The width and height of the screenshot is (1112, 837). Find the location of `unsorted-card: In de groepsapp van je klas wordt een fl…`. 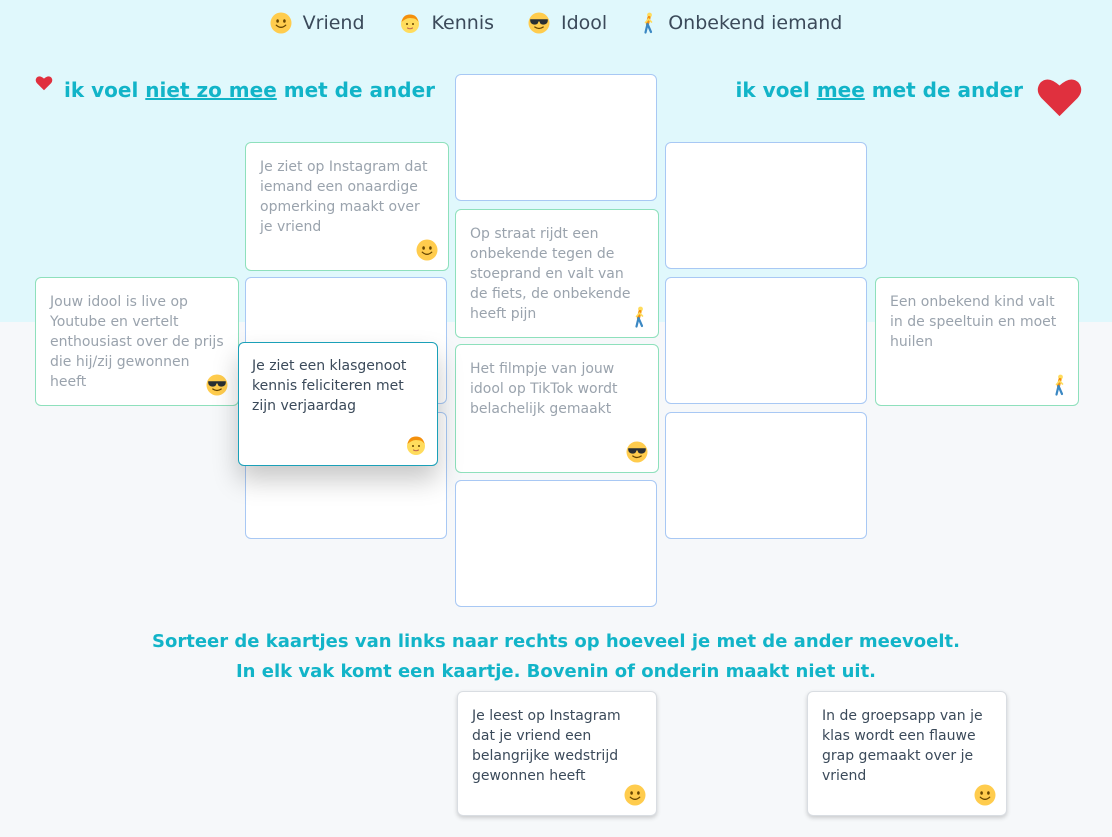

unsorted-card: In de groepsapp van je klas wordt een fl… is located at coordinates (907, 753).